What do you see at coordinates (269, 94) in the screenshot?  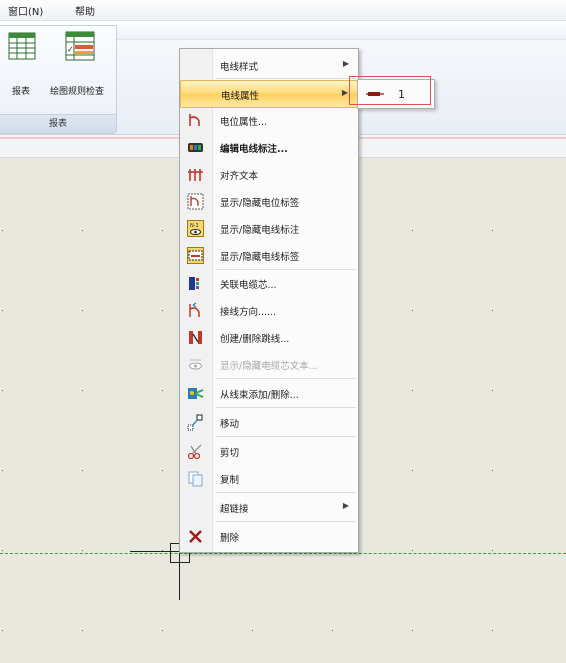 I see `menu-item-wire-properties: 电线属性 ▶` at bounding box center [269, 94].